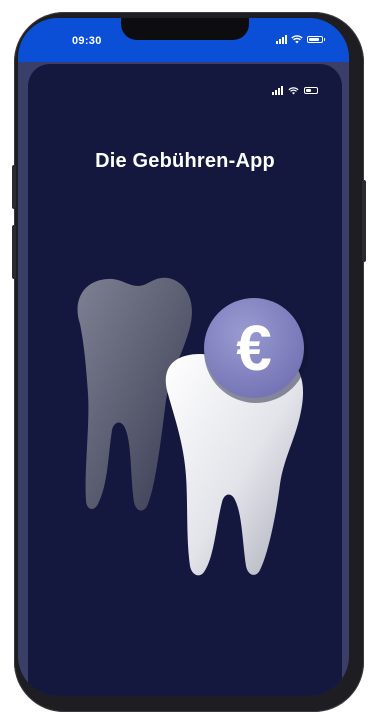  What do you see at coordinates (297, 39) in the screenshot?
I see `wifi-icon` at bounding box center [297, 39].